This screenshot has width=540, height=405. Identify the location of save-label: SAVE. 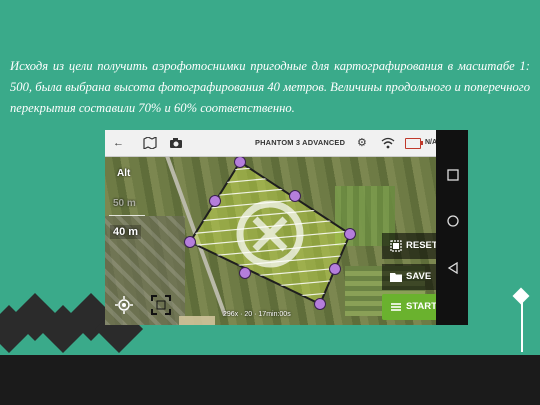
(419, 276).